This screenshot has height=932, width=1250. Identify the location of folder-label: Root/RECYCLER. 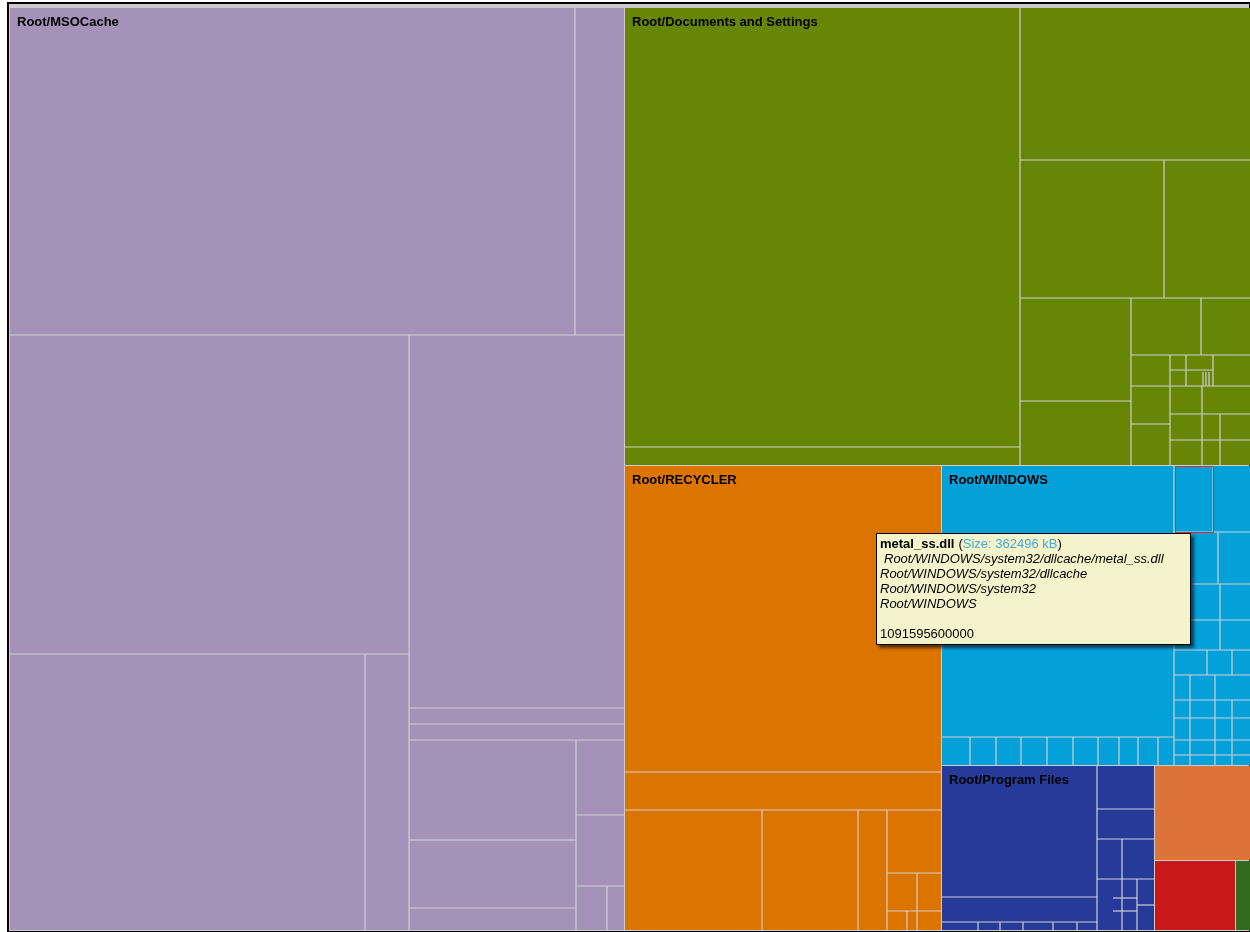
(684, 479).